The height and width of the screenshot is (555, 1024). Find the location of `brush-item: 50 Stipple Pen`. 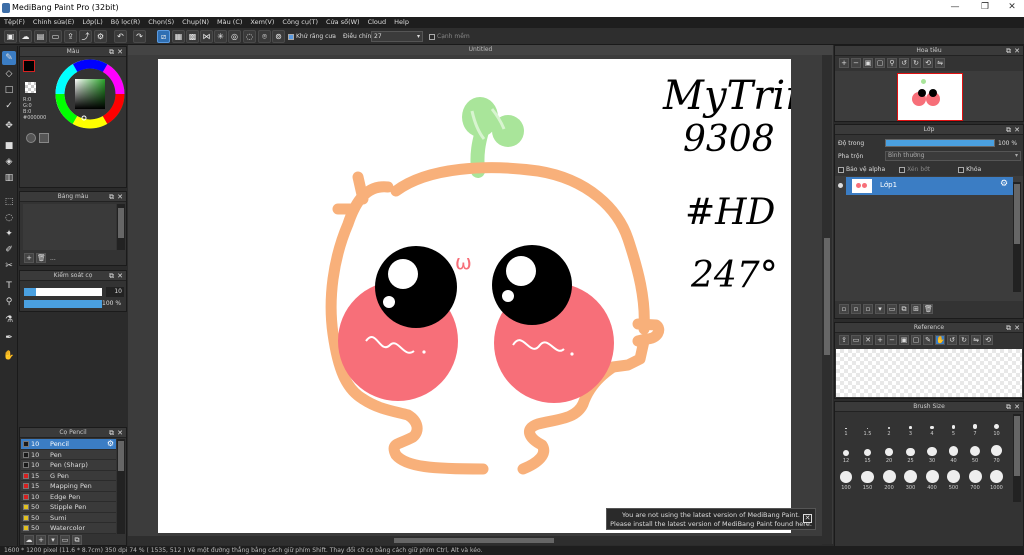

brush-item: 50 Stipple Pen is located at coordinates (68, 507).